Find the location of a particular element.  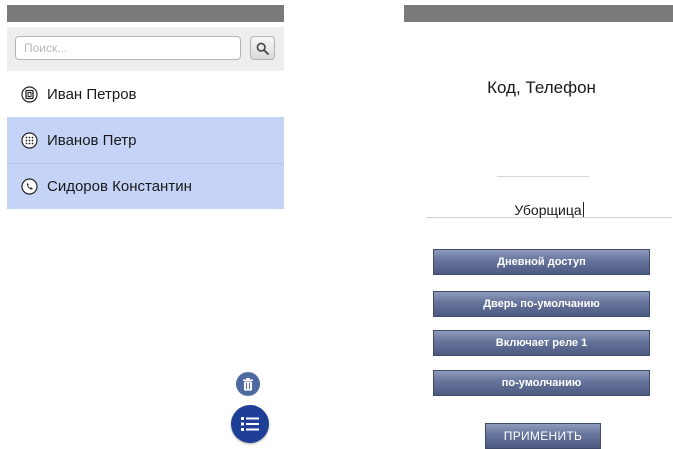

divider is located at coordinates (543, 176).